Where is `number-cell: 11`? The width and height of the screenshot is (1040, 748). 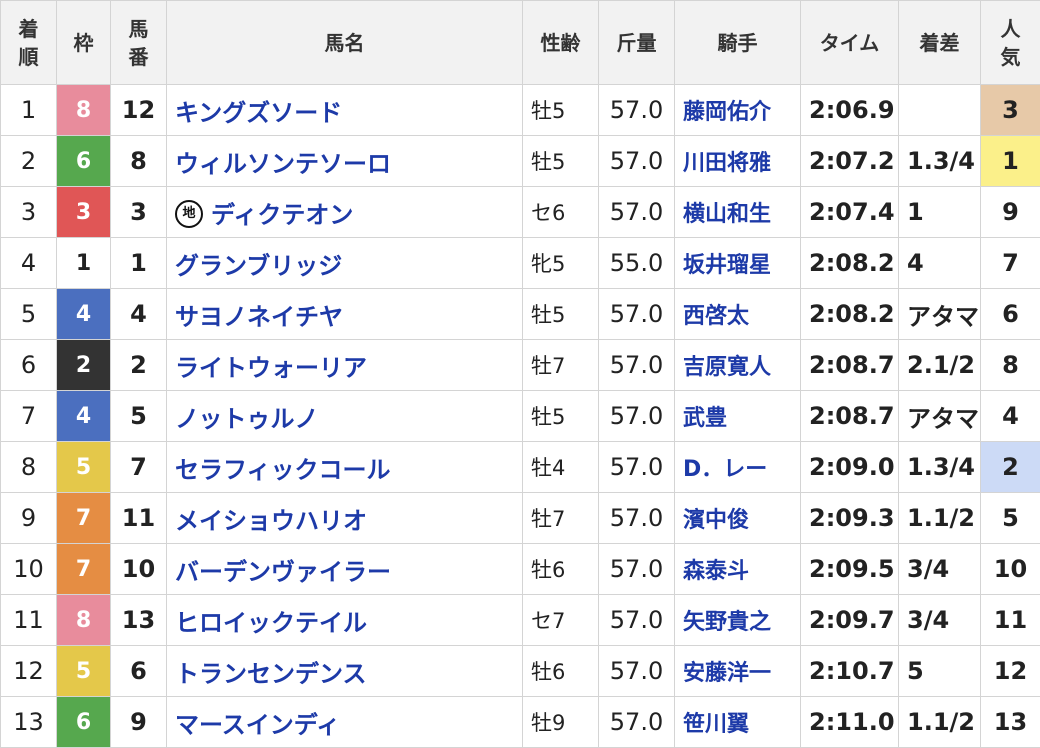 number-cell: 11 is located at coordinates (139, 518).